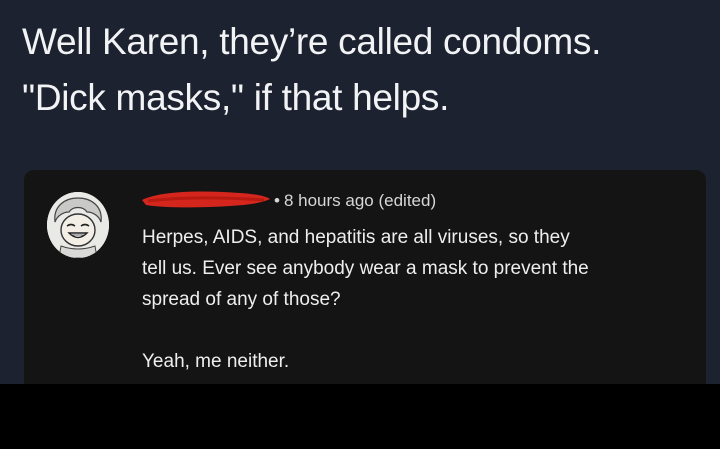  I want to click on post-text-line: Well Karen, they’re called condoms., so click(312, 41).